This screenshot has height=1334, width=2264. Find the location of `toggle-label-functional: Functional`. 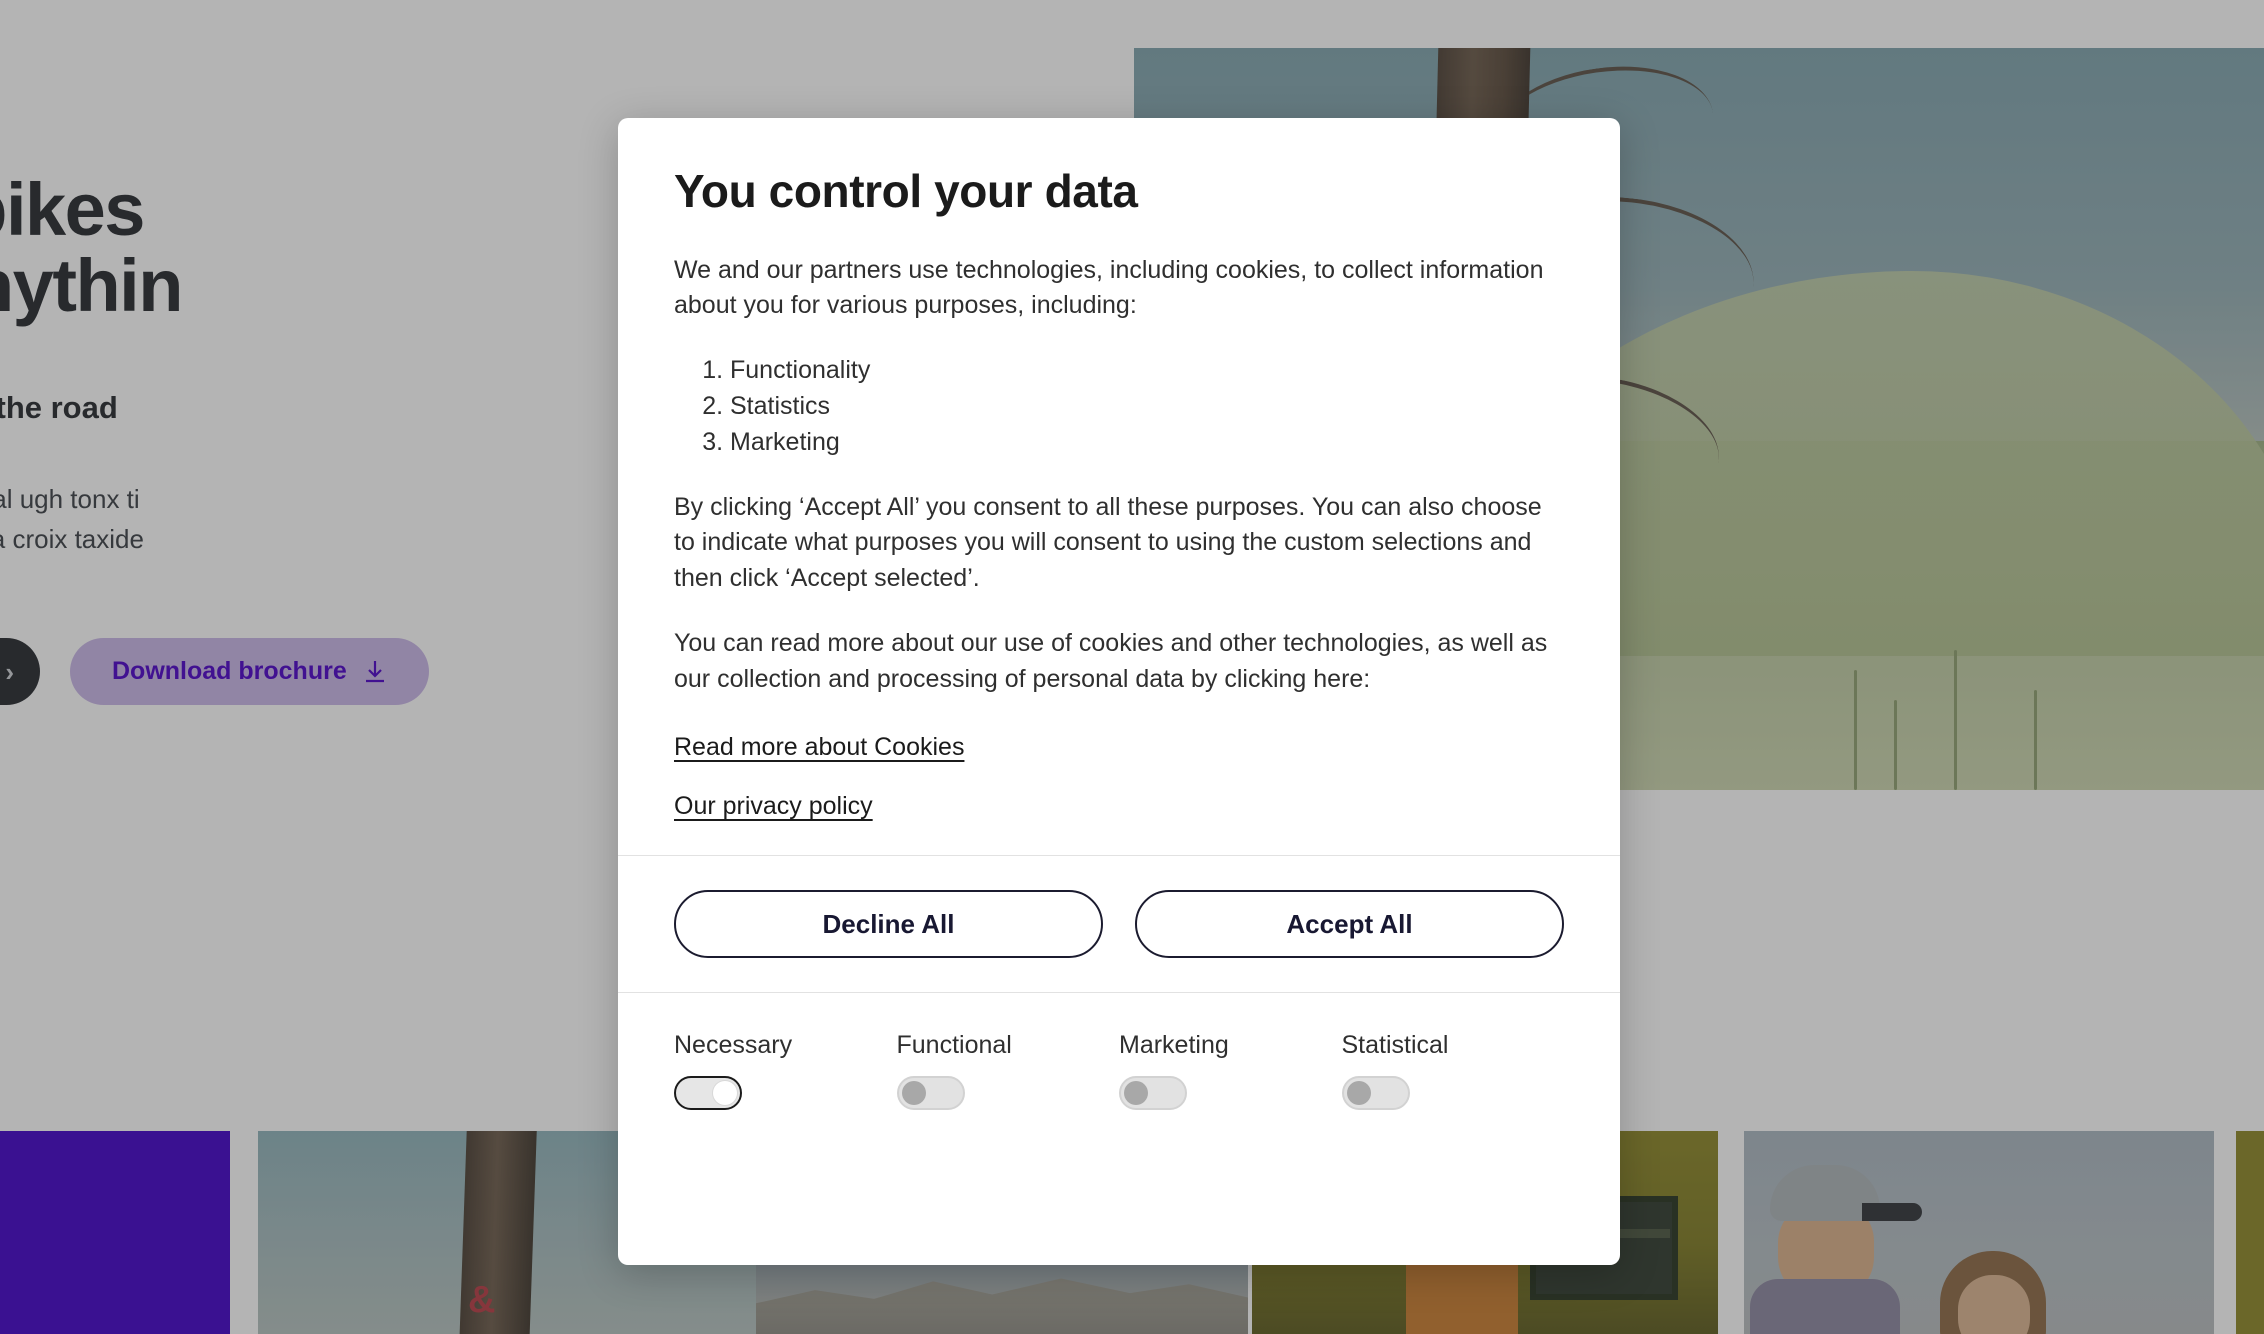

toggle-label-functional: Functional is located at coordinates (954, 1045).